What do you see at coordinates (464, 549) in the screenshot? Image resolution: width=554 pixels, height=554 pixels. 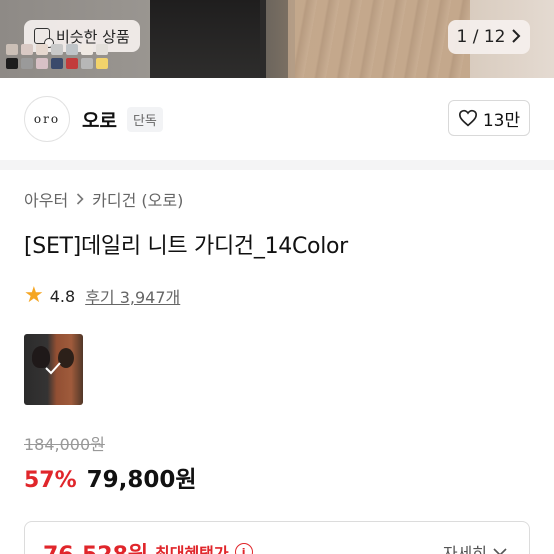 I see `detail-label: 자세히` at bounding box center [464, 549].